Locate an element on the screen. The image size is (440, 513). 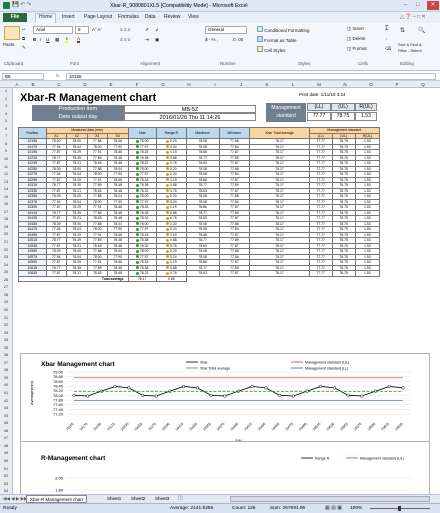
column-header: B is located at coordinates (33, 84).